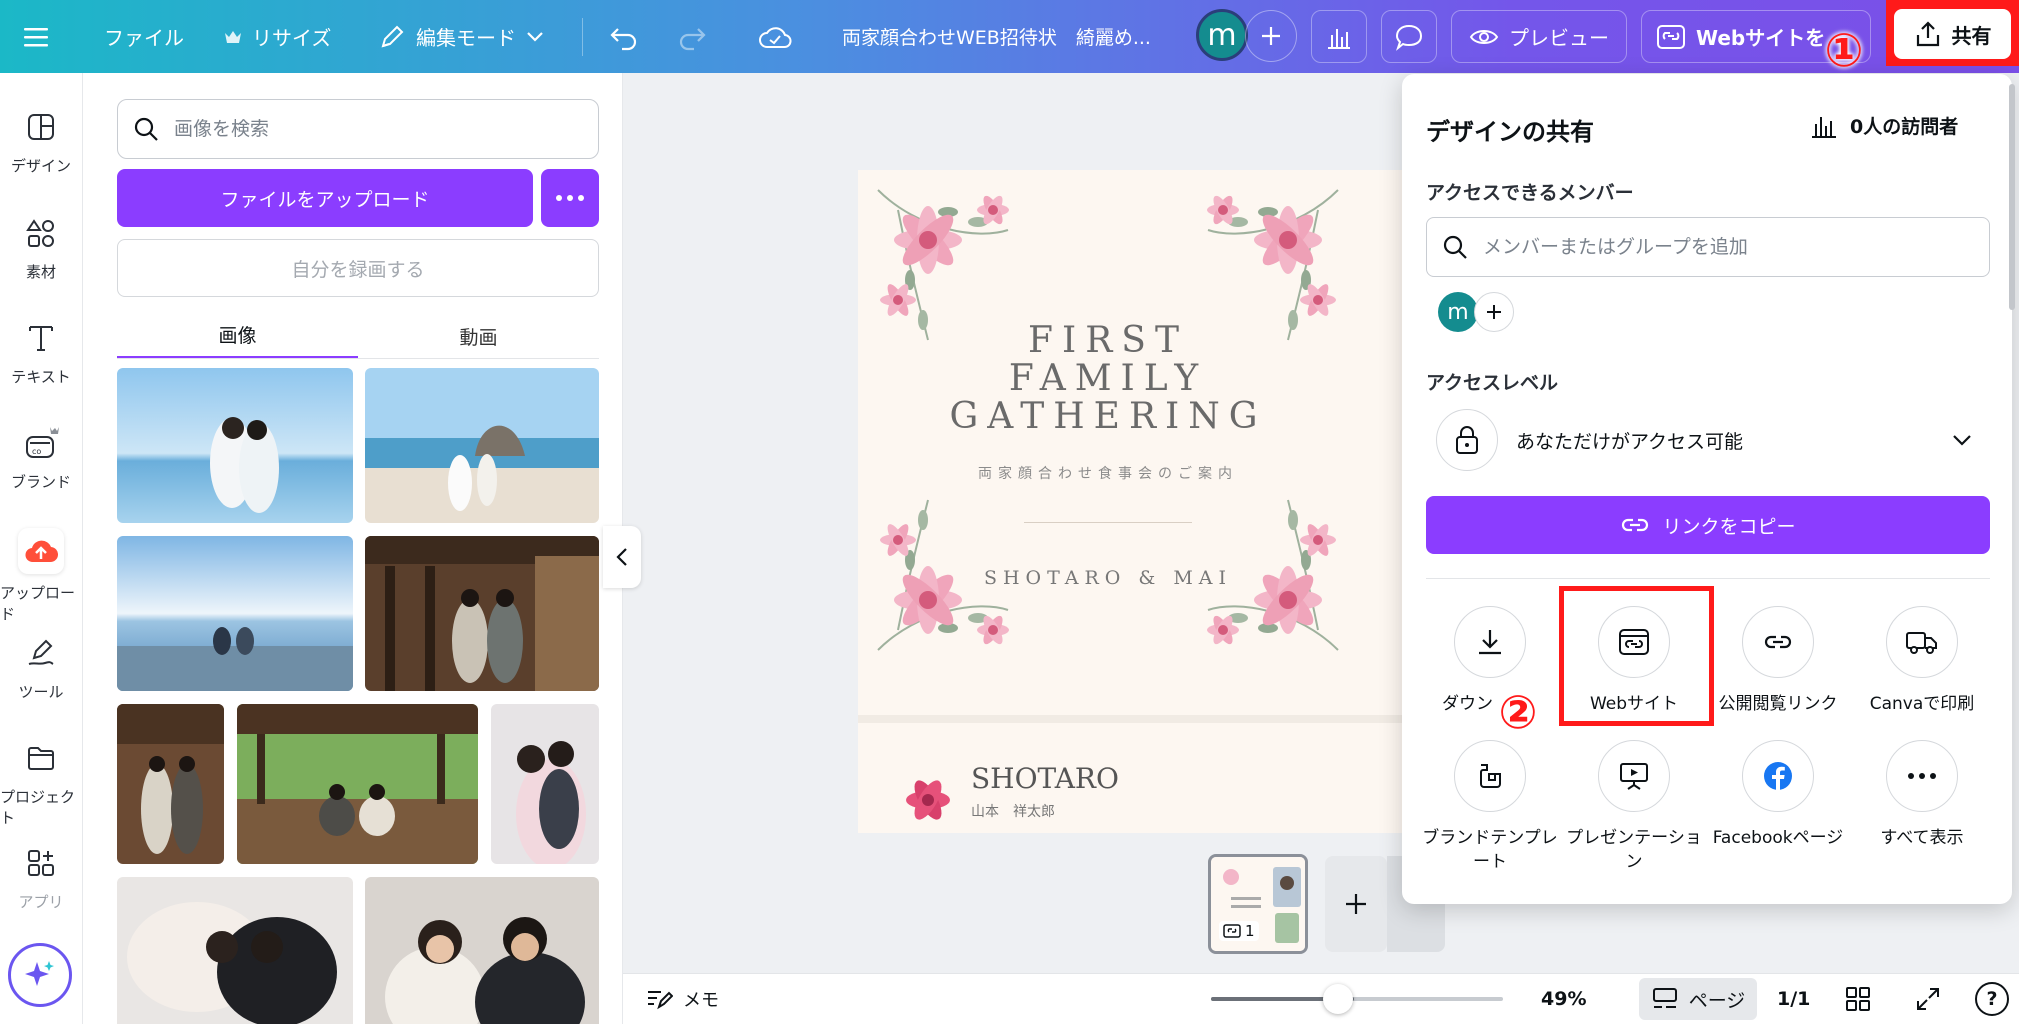 The image size is (2019, 1024). Describe the element at coordinates (144, 36) in the screenshot. I see `file-menu: ファイル` at that location.